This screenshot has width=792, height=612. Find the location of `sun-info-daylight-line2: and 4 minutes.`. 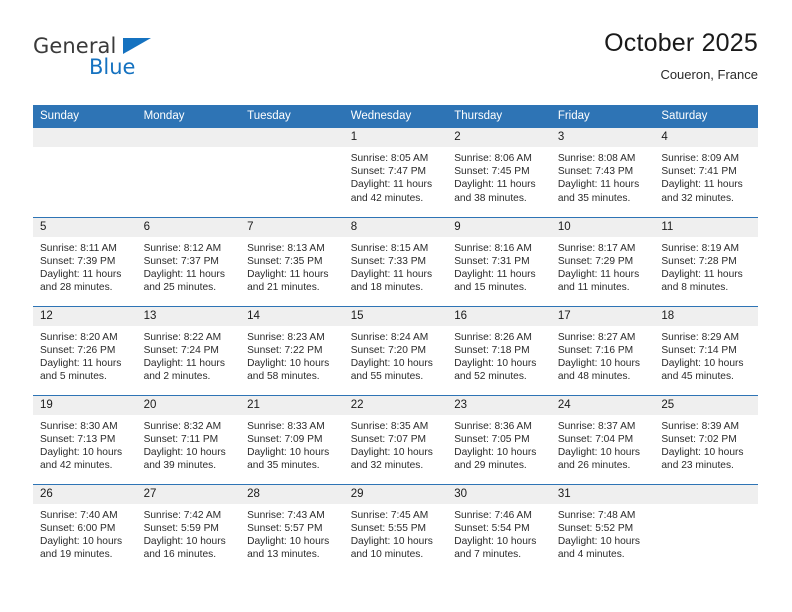

sun-info-daylight-line2: and 4 minutes. is located at coordinates (591, 555).